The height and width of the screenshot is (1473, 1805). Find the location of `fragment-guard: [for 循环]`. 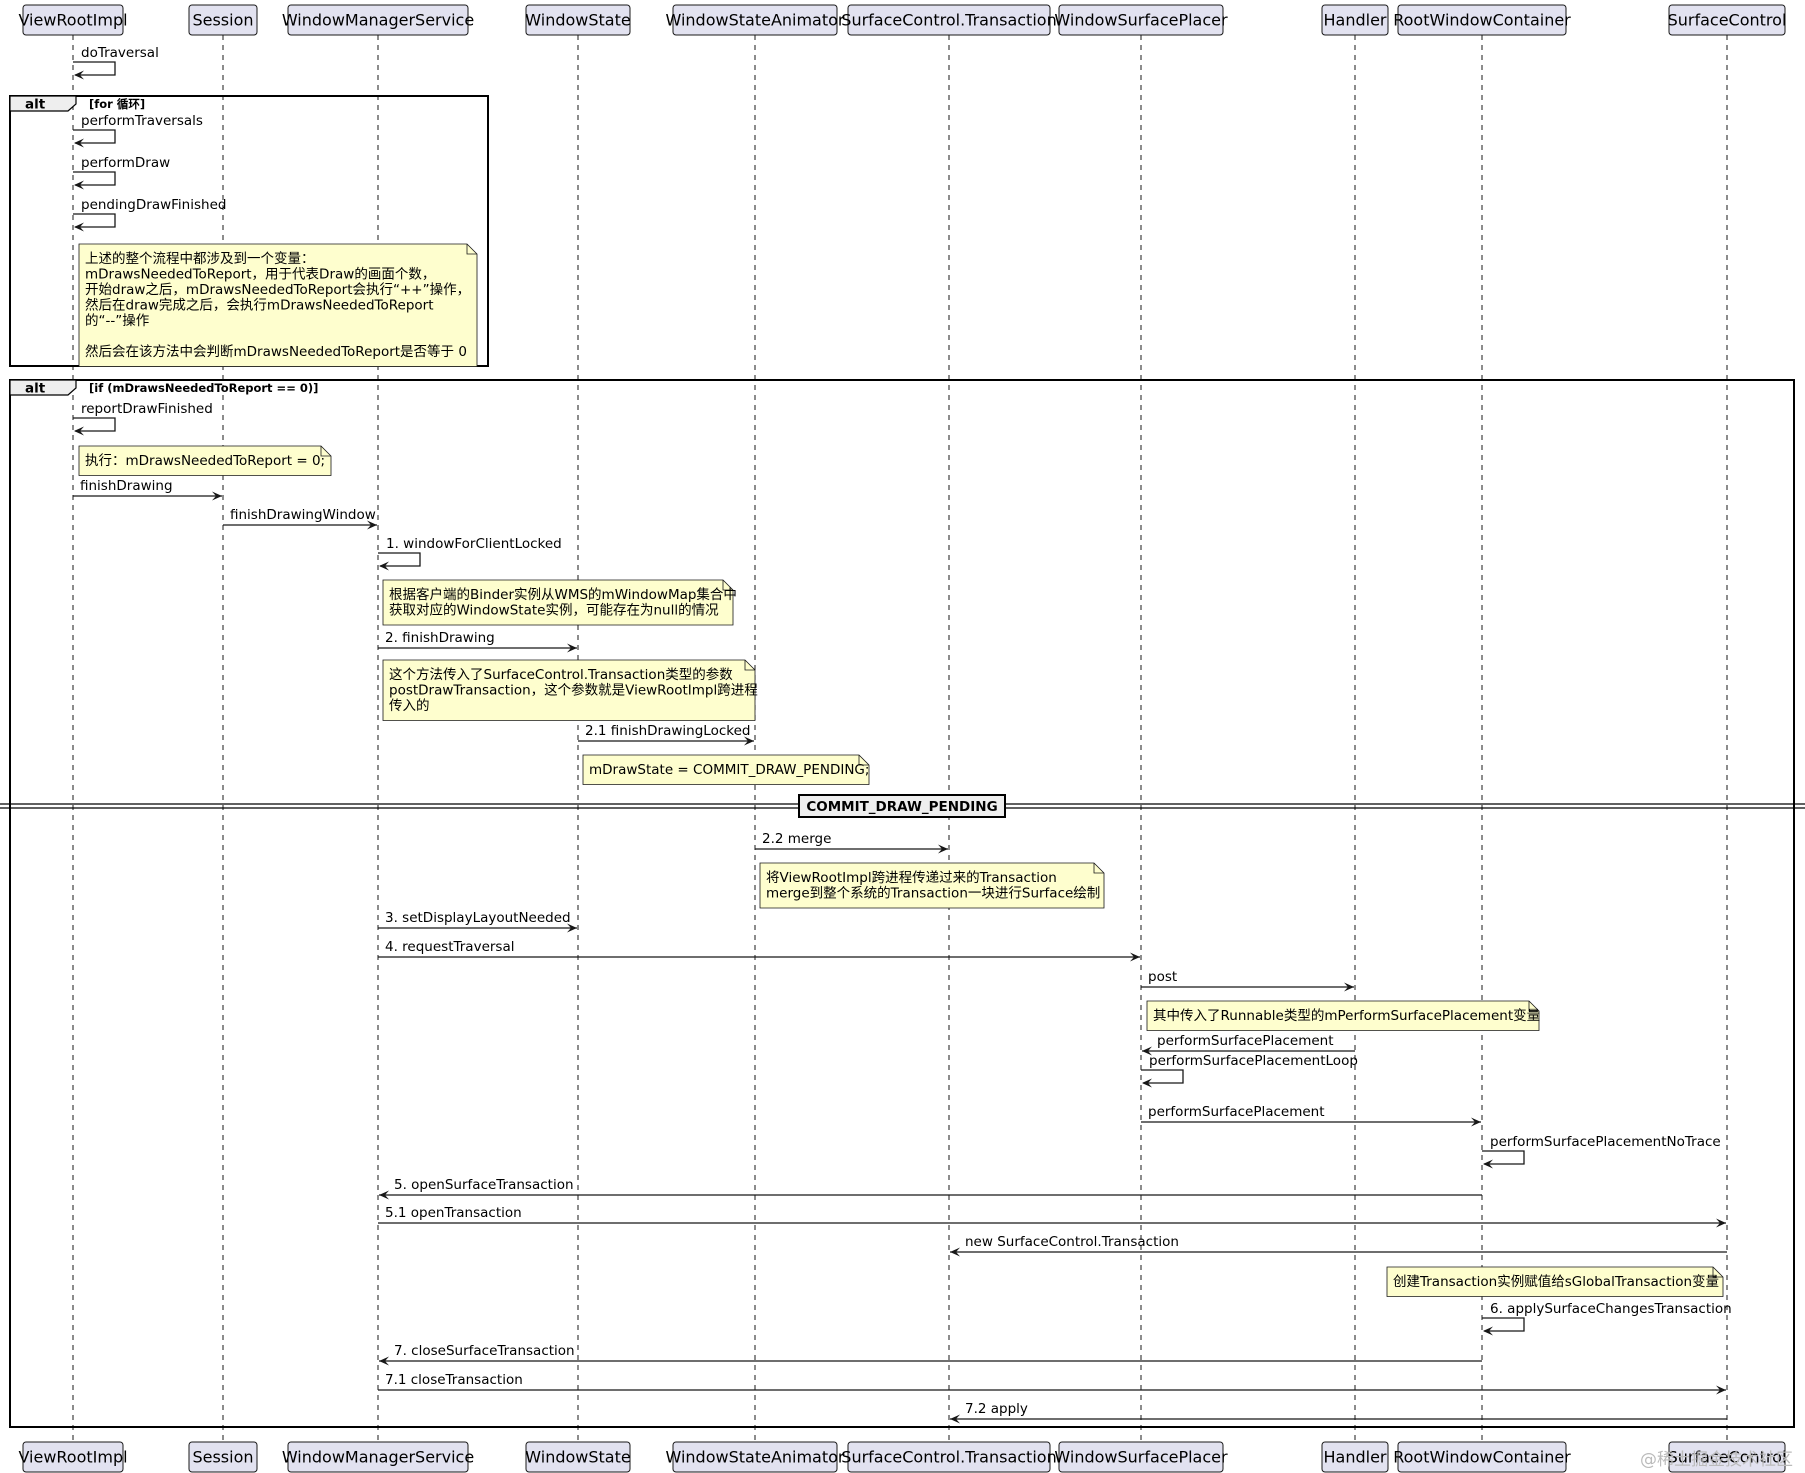

fragment-guard: [for 循环] is located at coordinates (117, 104).